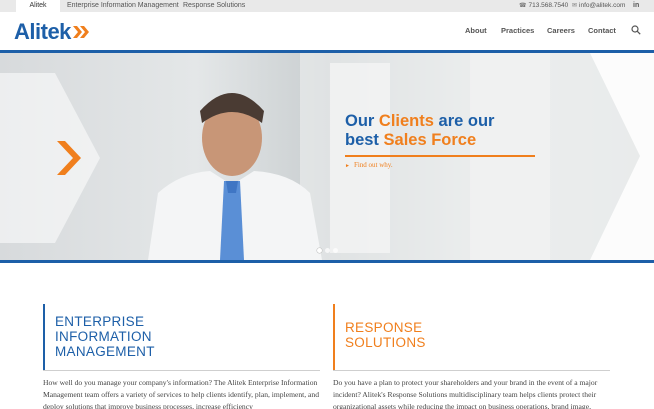 The width and height of the screenshot is (654, 409). What do you see at coordinates (602, 31) in the screenshot?
I see `nav-contact: Contact` at bounding box center [602, 31].